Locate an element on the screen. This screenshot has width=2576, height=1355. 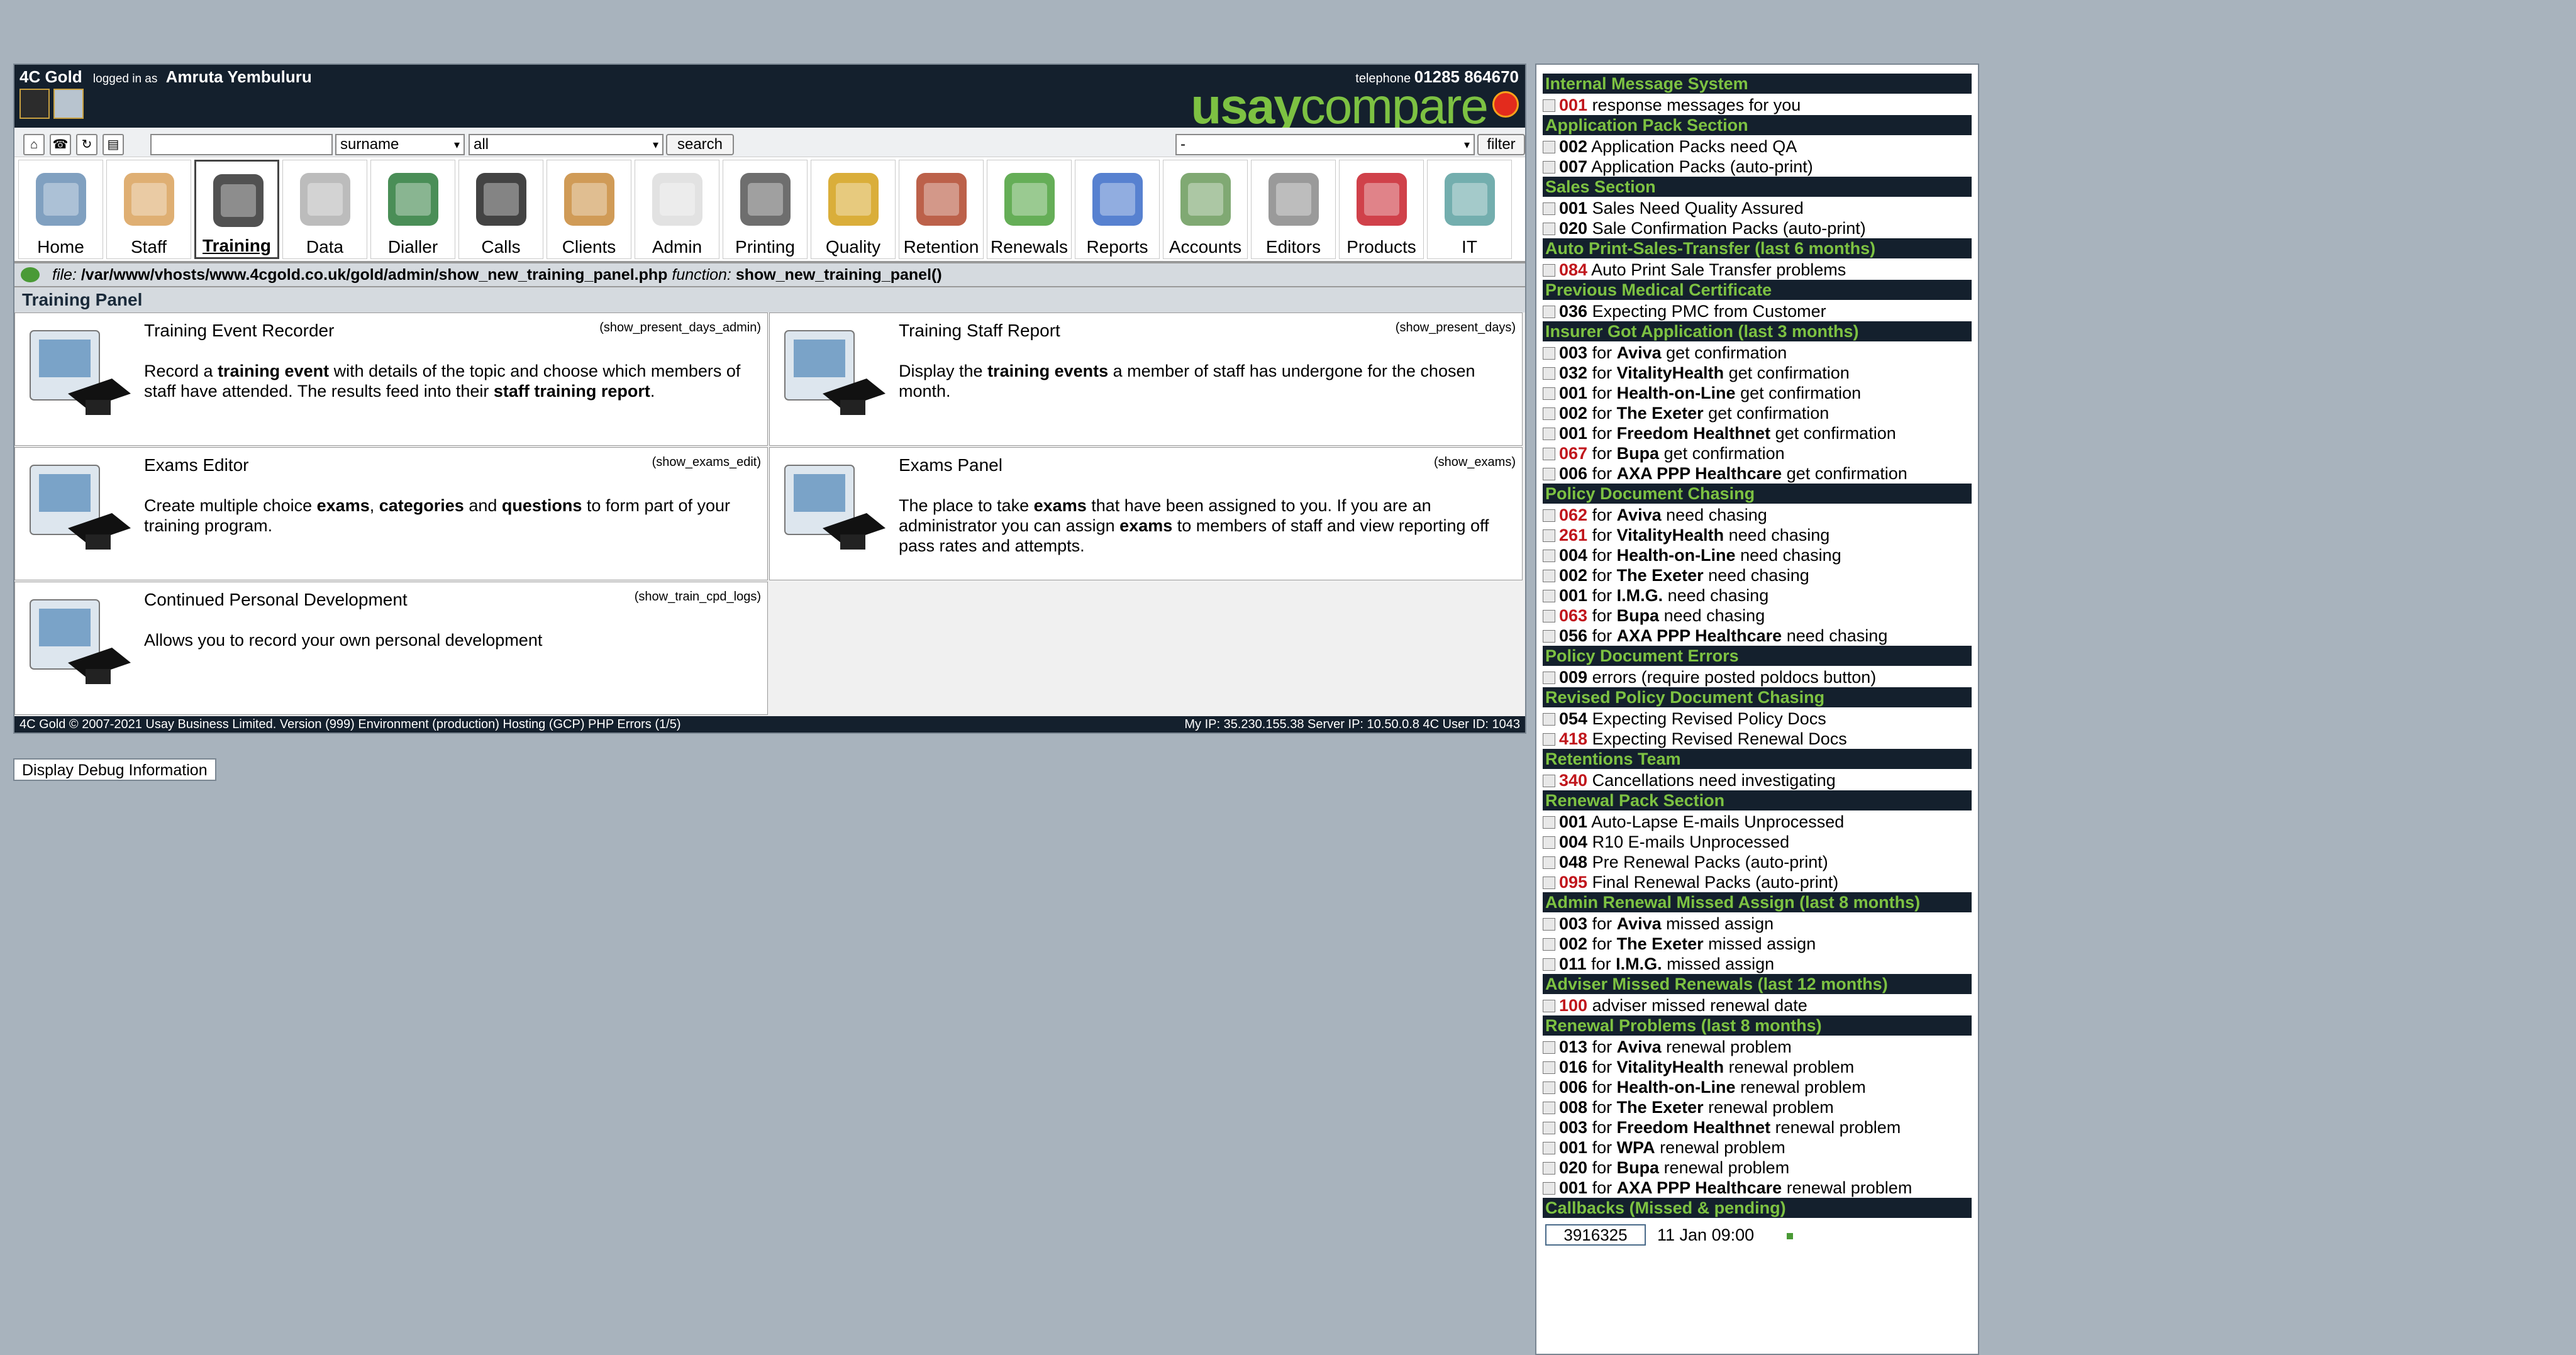
sidebar-item: 013 for Aviva renewal problem is located at coordinates (1757, 1047).